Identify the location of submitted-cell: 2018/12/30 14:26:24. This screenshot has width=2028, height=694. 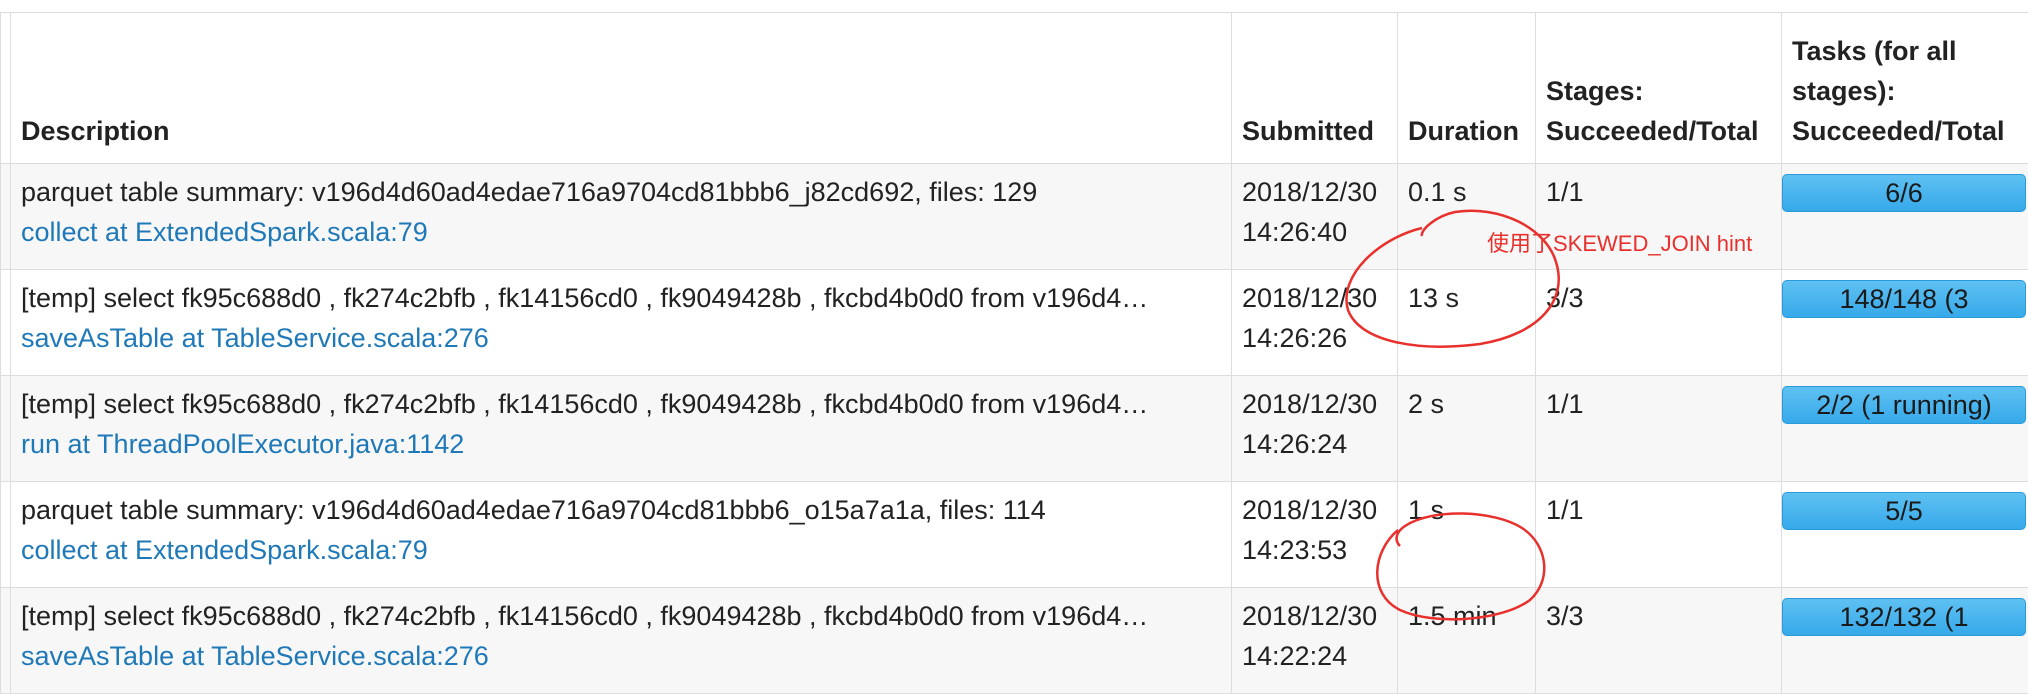
(1315, 429).